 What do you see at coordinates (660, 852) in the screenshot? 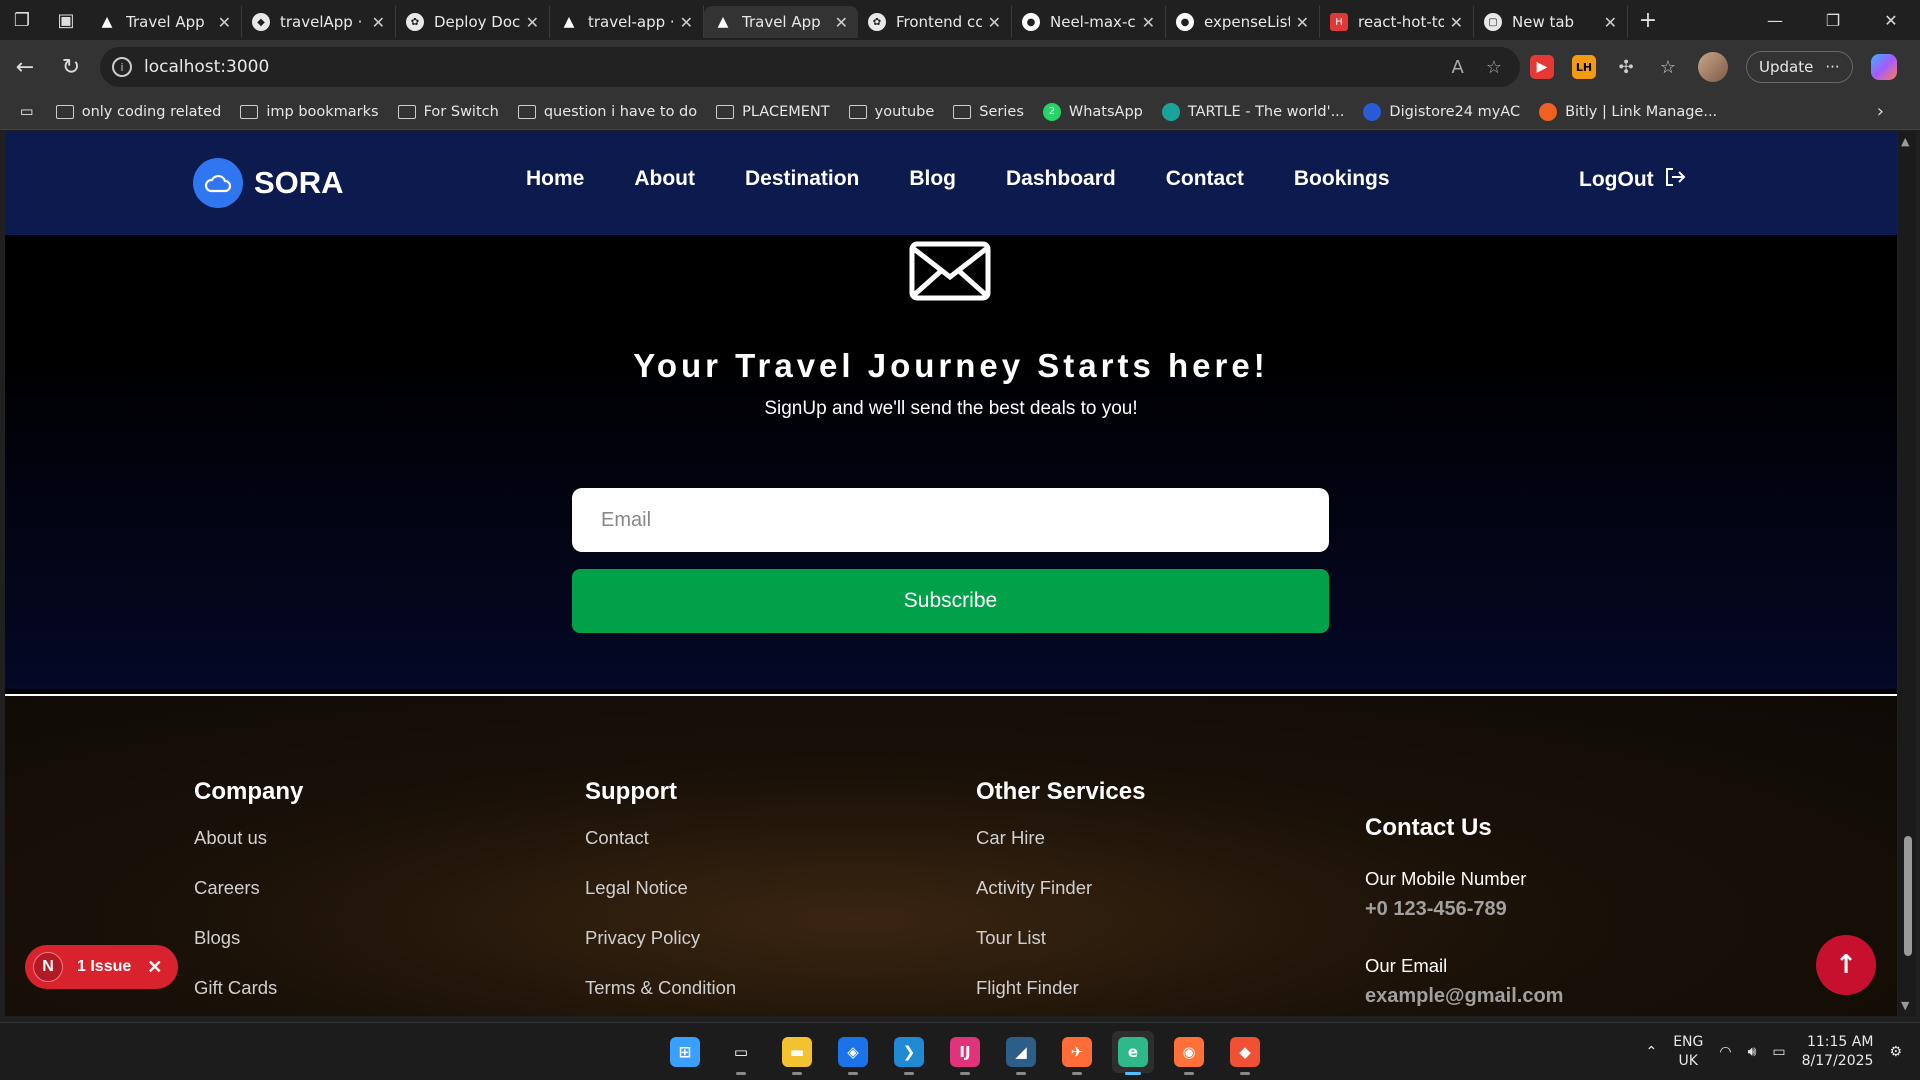
I see `footer-link-contact: Contact` at bounding box center [660, 852].